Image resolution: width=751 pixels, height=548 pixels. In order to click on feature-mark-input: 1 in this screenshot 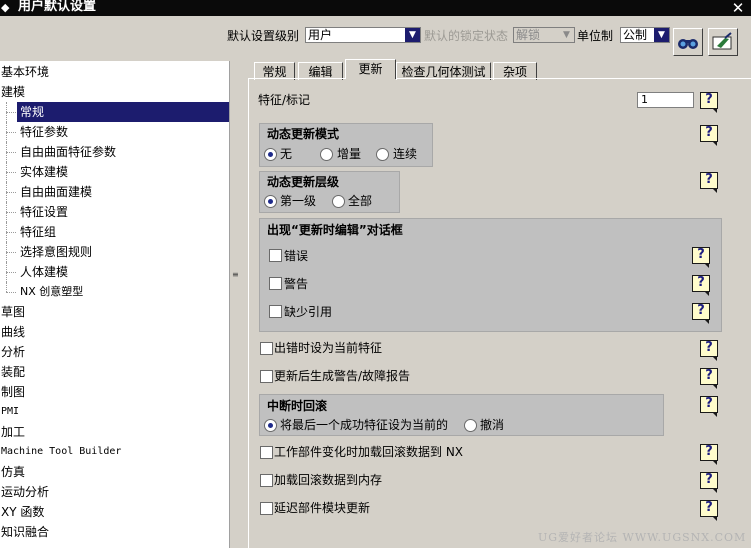, I will do `click(665, 100)`.